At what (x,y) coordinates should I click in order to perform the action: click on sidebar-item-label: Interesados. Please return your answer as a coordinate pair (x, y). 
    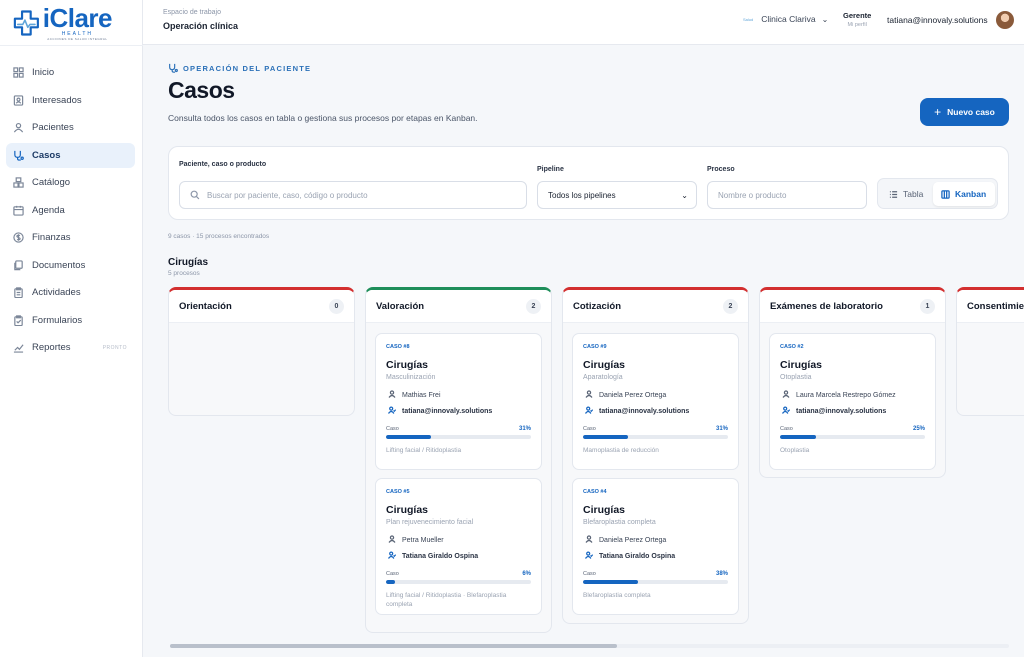
    Looking at the image, I should click on (57, 100).